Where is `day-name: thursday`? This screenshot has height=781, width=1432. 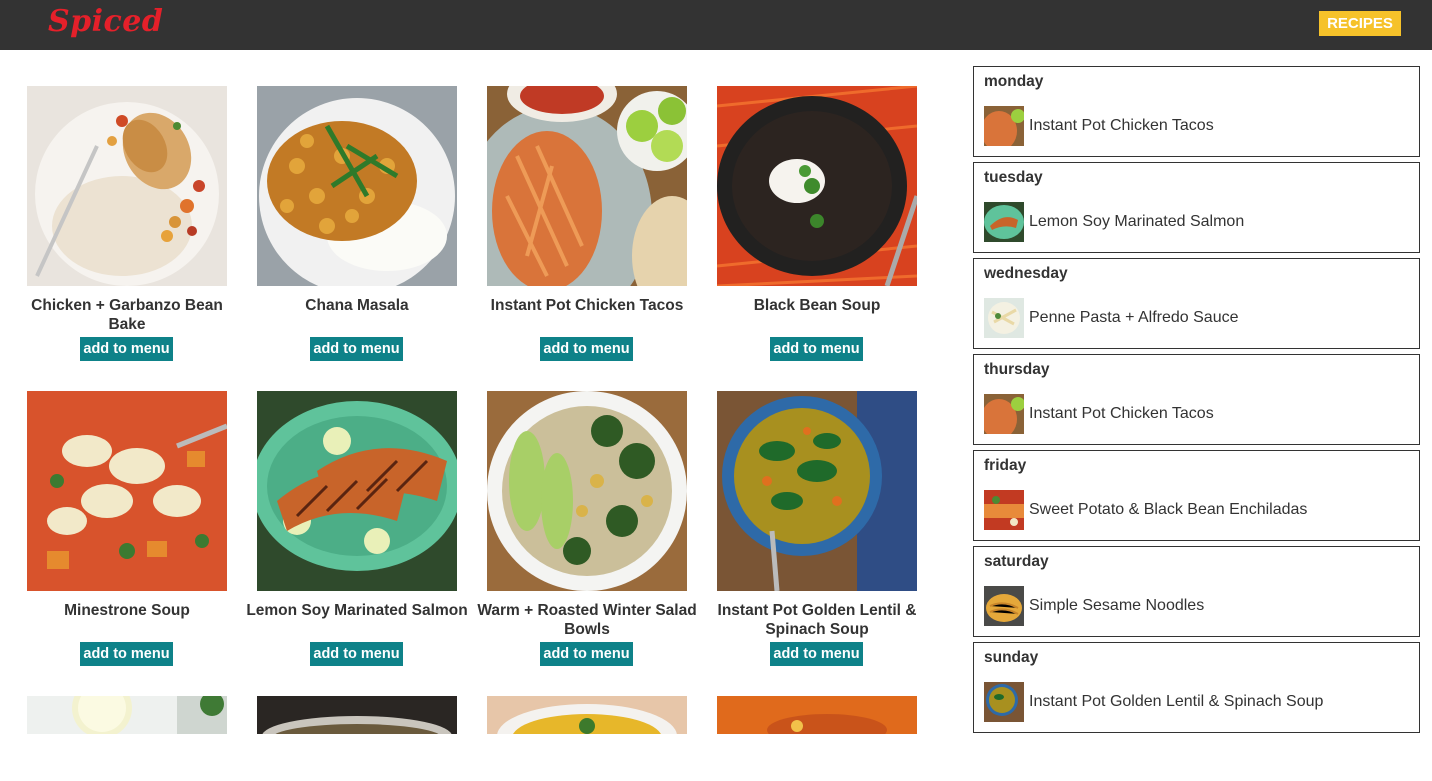
day-name: thursday is located at coordinates (1017, 369).